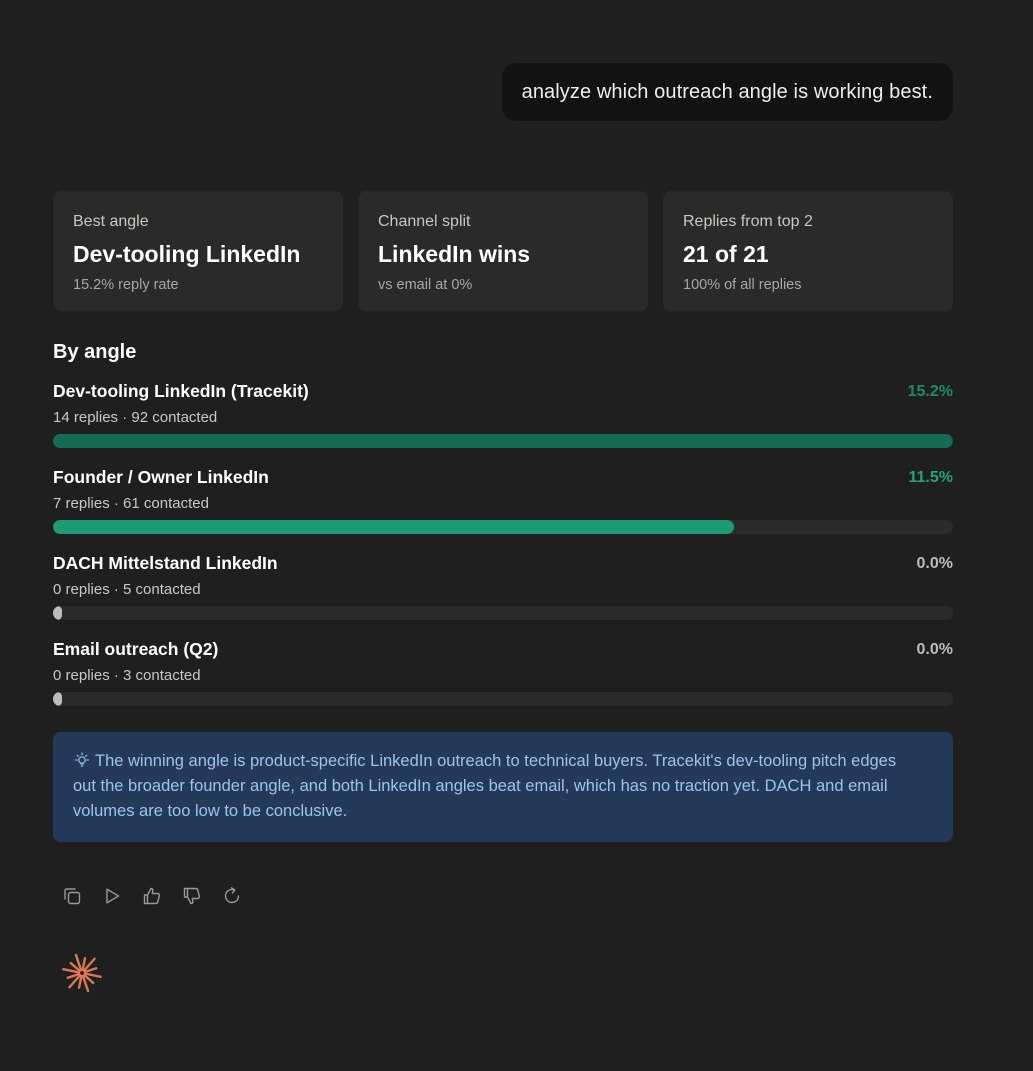 Image resolution: width=1033 pixels, height=1071 pixels. What do you see at coordinates (136, 649) in the screenshot?
I see `angle-name: Email outreach (Q2)` at bounding box center [136, 649].